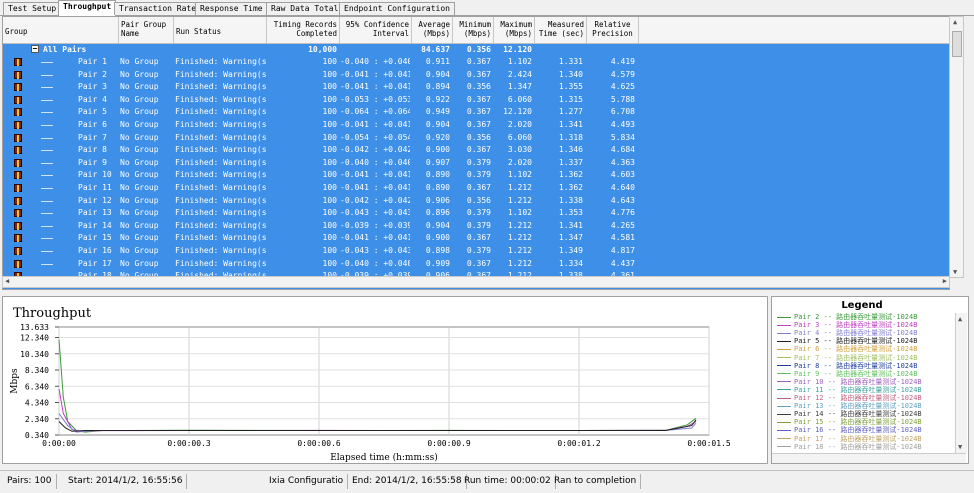  Describe the element at coordinates (7, 281) in the screenshot. I see `scroll-left-icon: ◀` at that location.